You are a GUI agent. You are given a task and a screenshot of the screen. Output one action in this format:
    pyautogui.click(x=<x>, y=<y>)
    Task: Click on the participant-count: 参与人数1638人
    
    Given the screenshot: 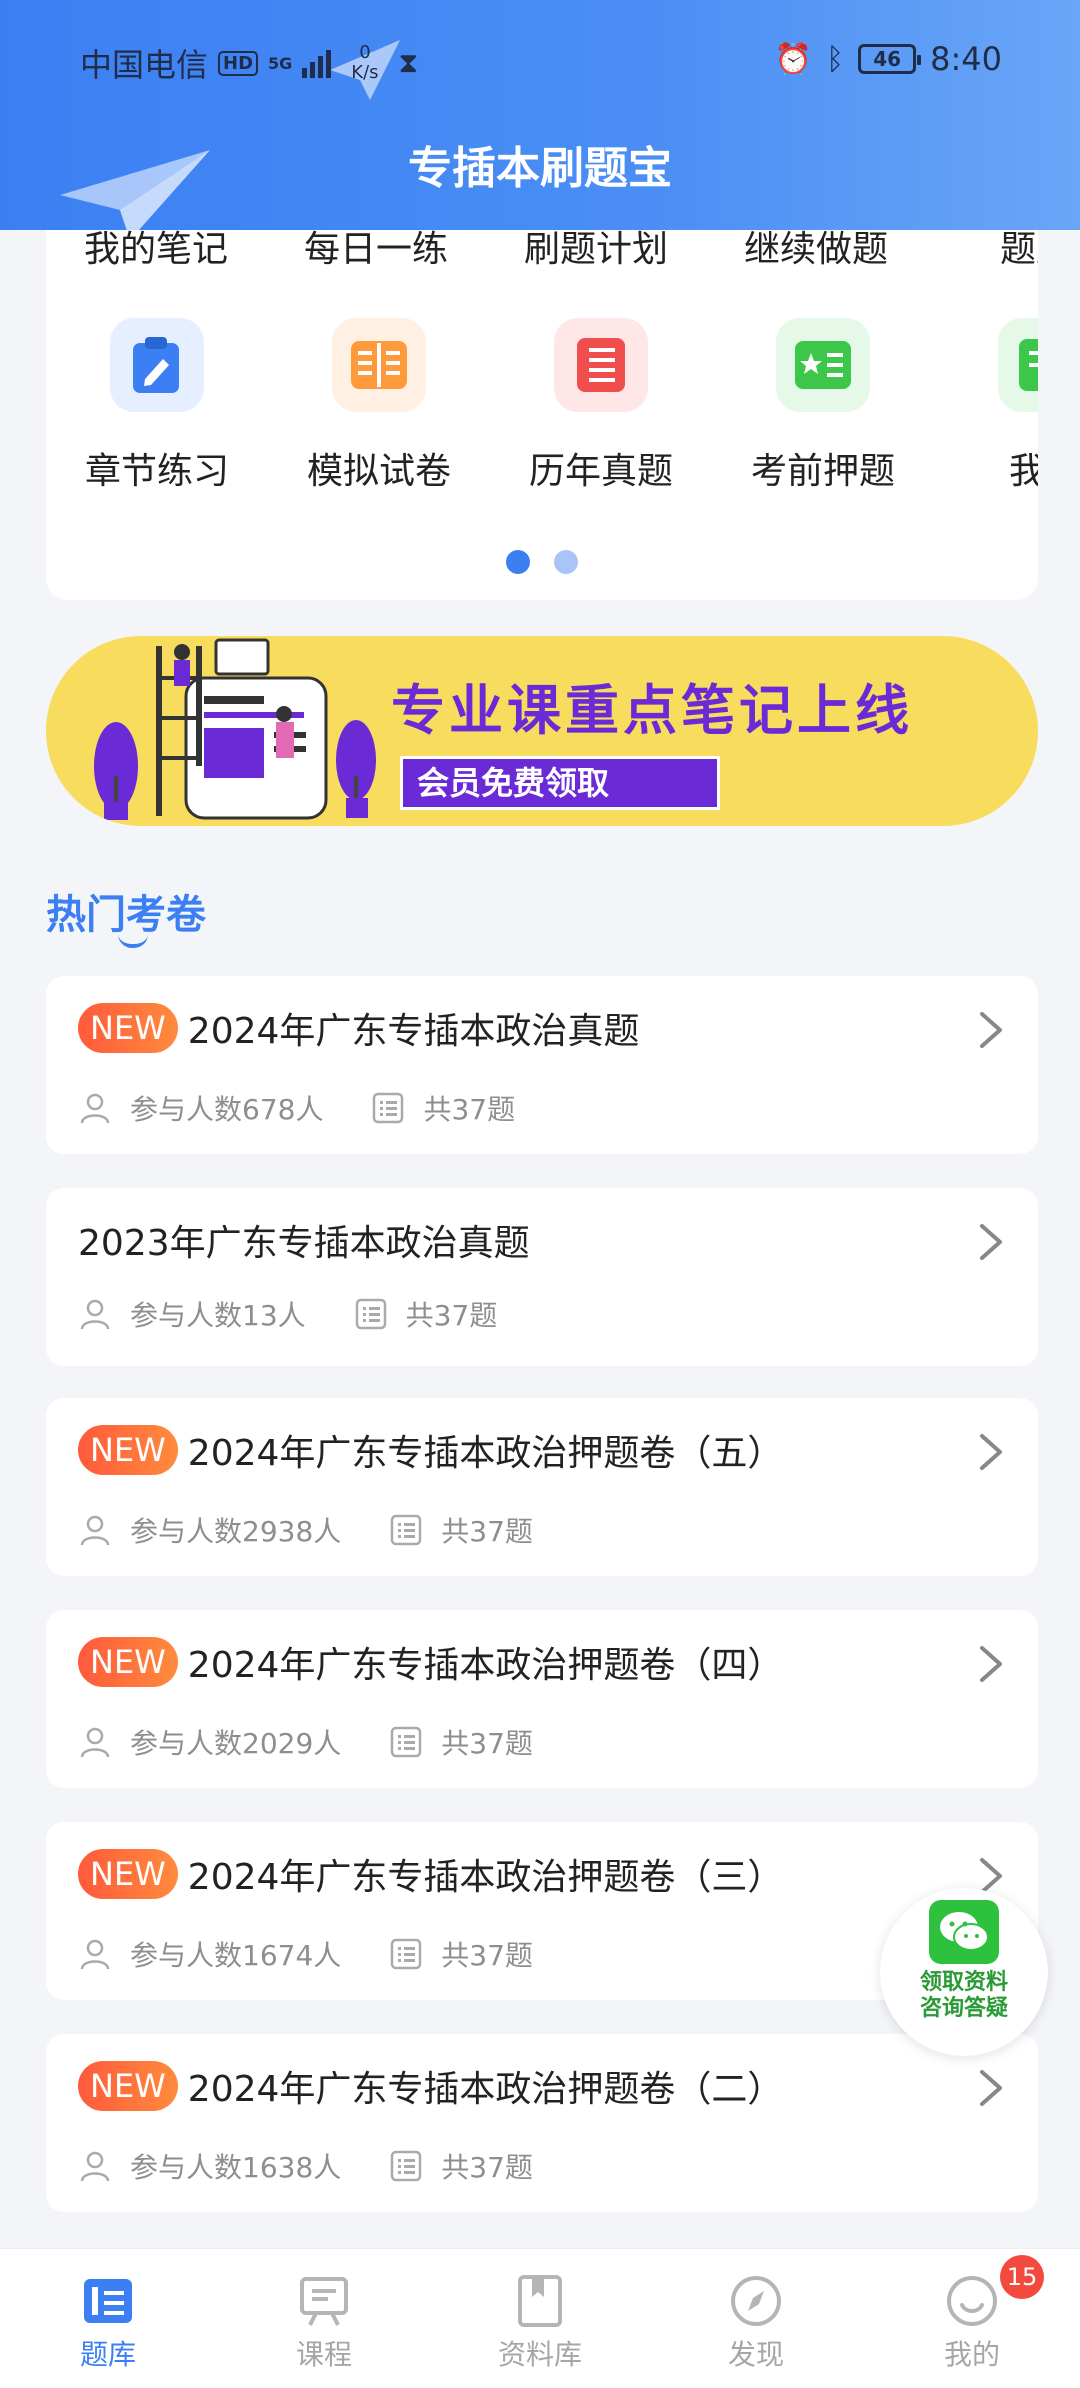 What is the action you would take?
    pyautogui.click(x=236, y=2167)
    